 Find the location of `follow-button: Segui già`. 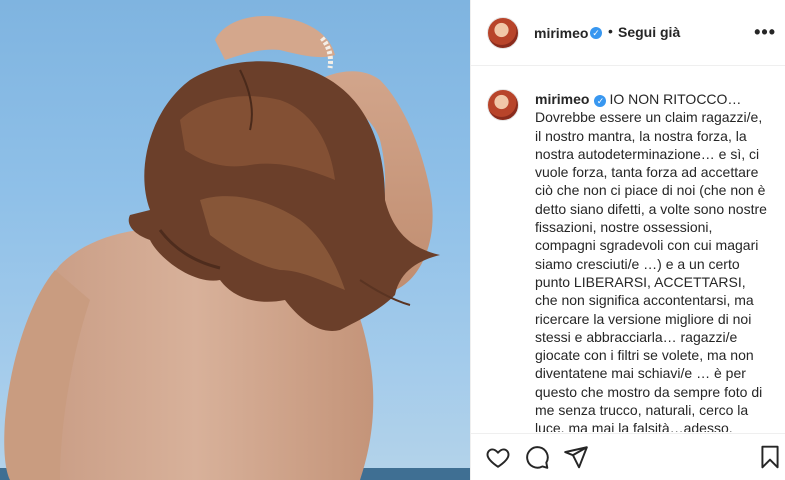

follow-button: Segui già is located at coordinates (649, 32).